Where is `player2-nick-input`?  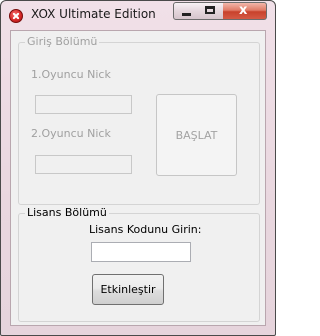
player2-nick-input is located at coordinates (83, 164).